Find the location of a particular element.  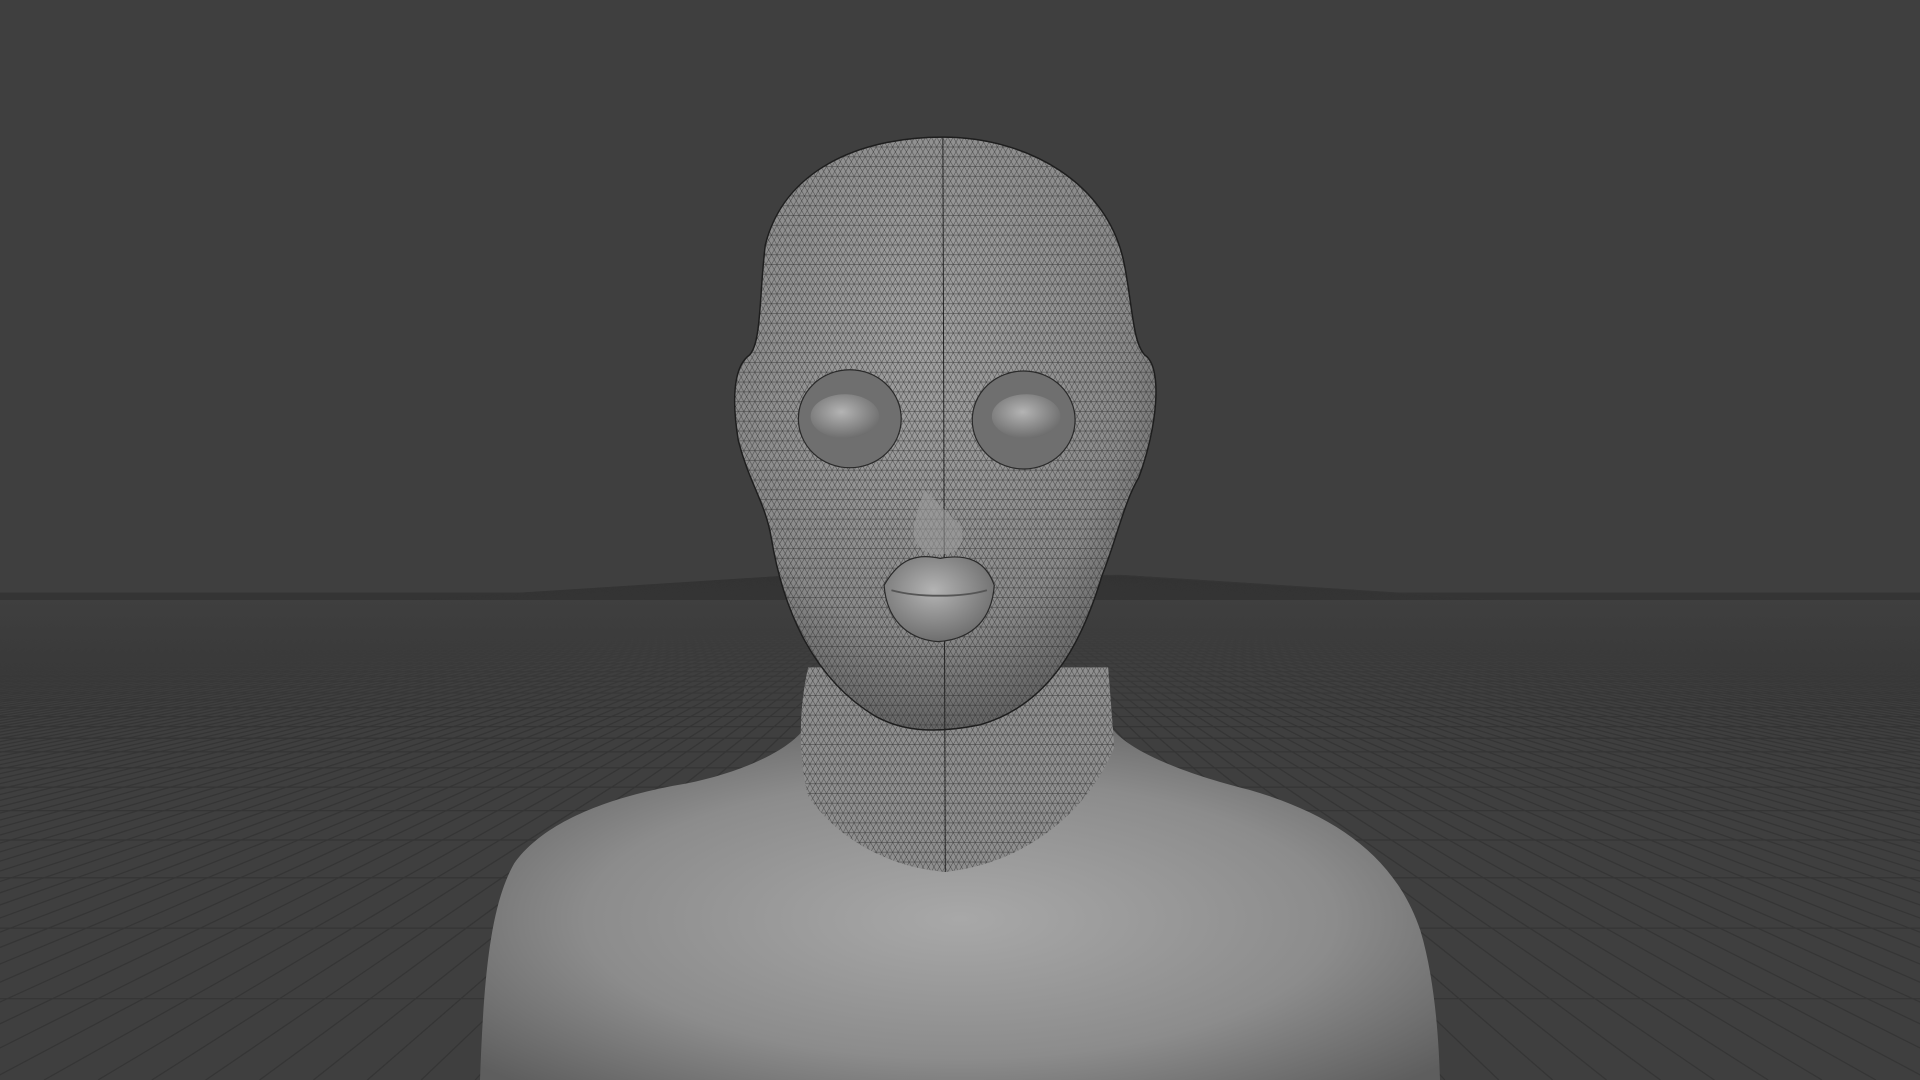

left-eye is located at coordinates (845, 416).